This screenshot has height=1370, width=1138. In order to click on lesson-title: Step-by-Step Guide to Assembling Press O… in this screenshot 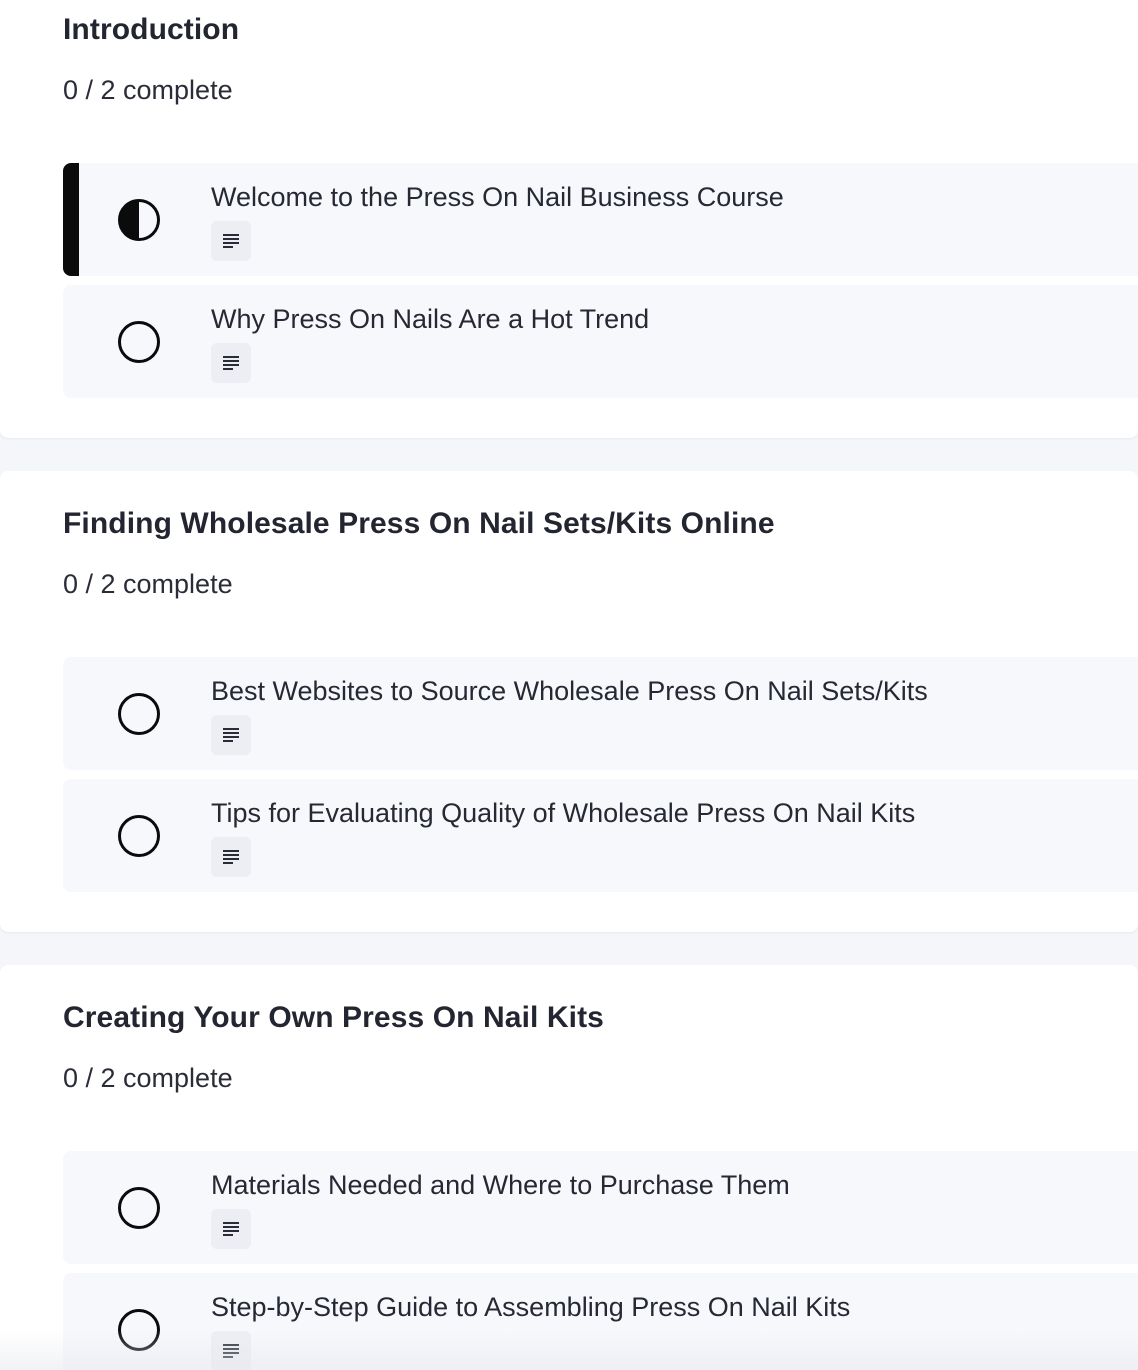, I will do `click(531, 1307)`.